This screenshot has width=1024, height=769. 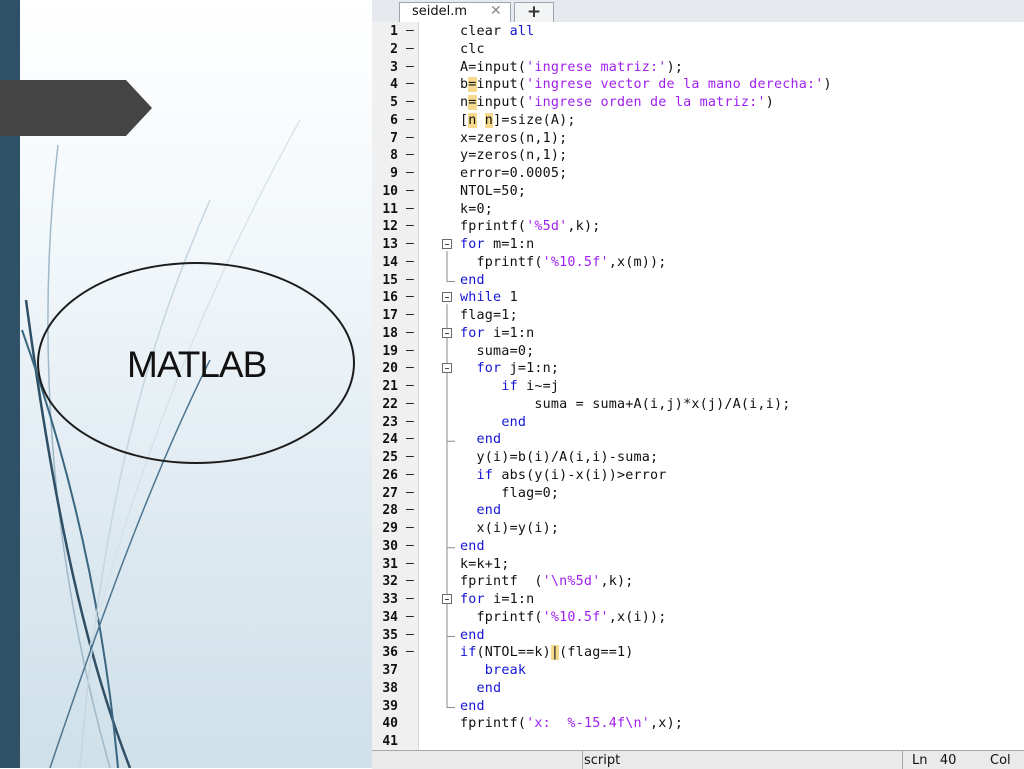 What do you see at coordinates (698, 298) in the screenshot?
I see `code-line: 16 — while 1` at bounding box center [698, 298].